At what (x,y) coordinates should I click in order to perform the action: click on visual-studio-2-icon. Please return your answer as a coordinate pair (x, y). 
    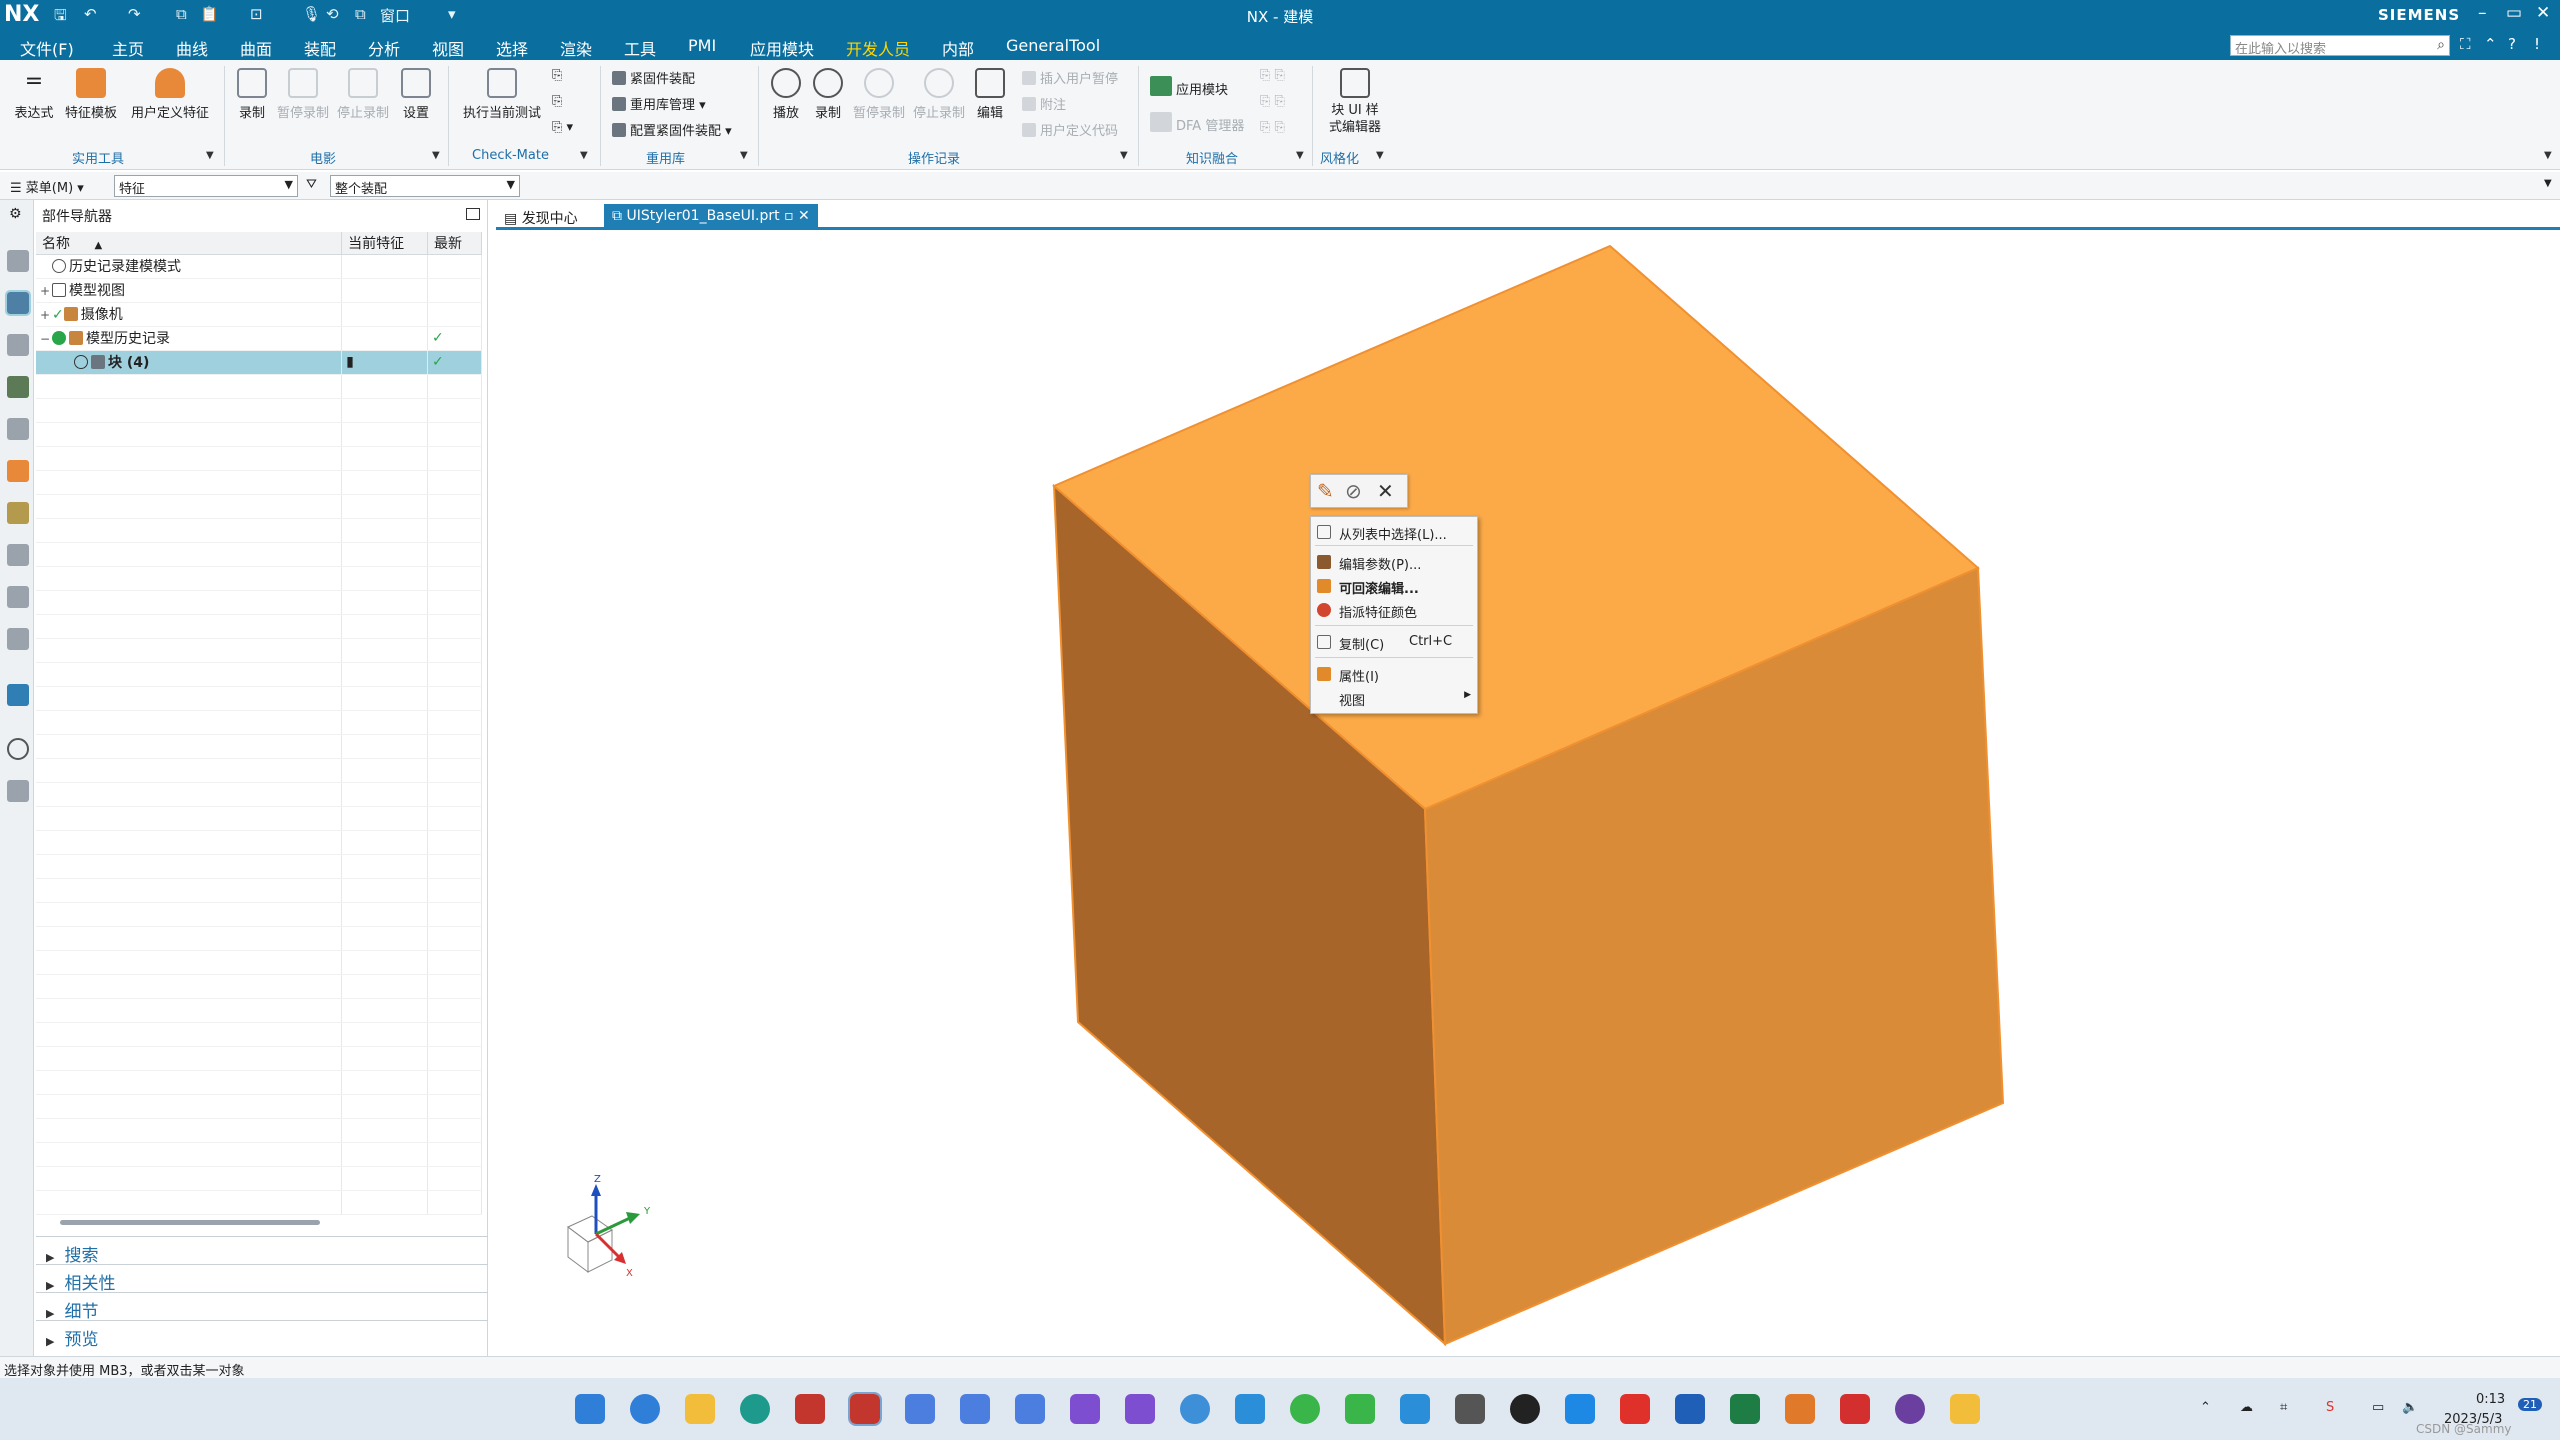
    Looking at the image, I should click on (1140, 1409).